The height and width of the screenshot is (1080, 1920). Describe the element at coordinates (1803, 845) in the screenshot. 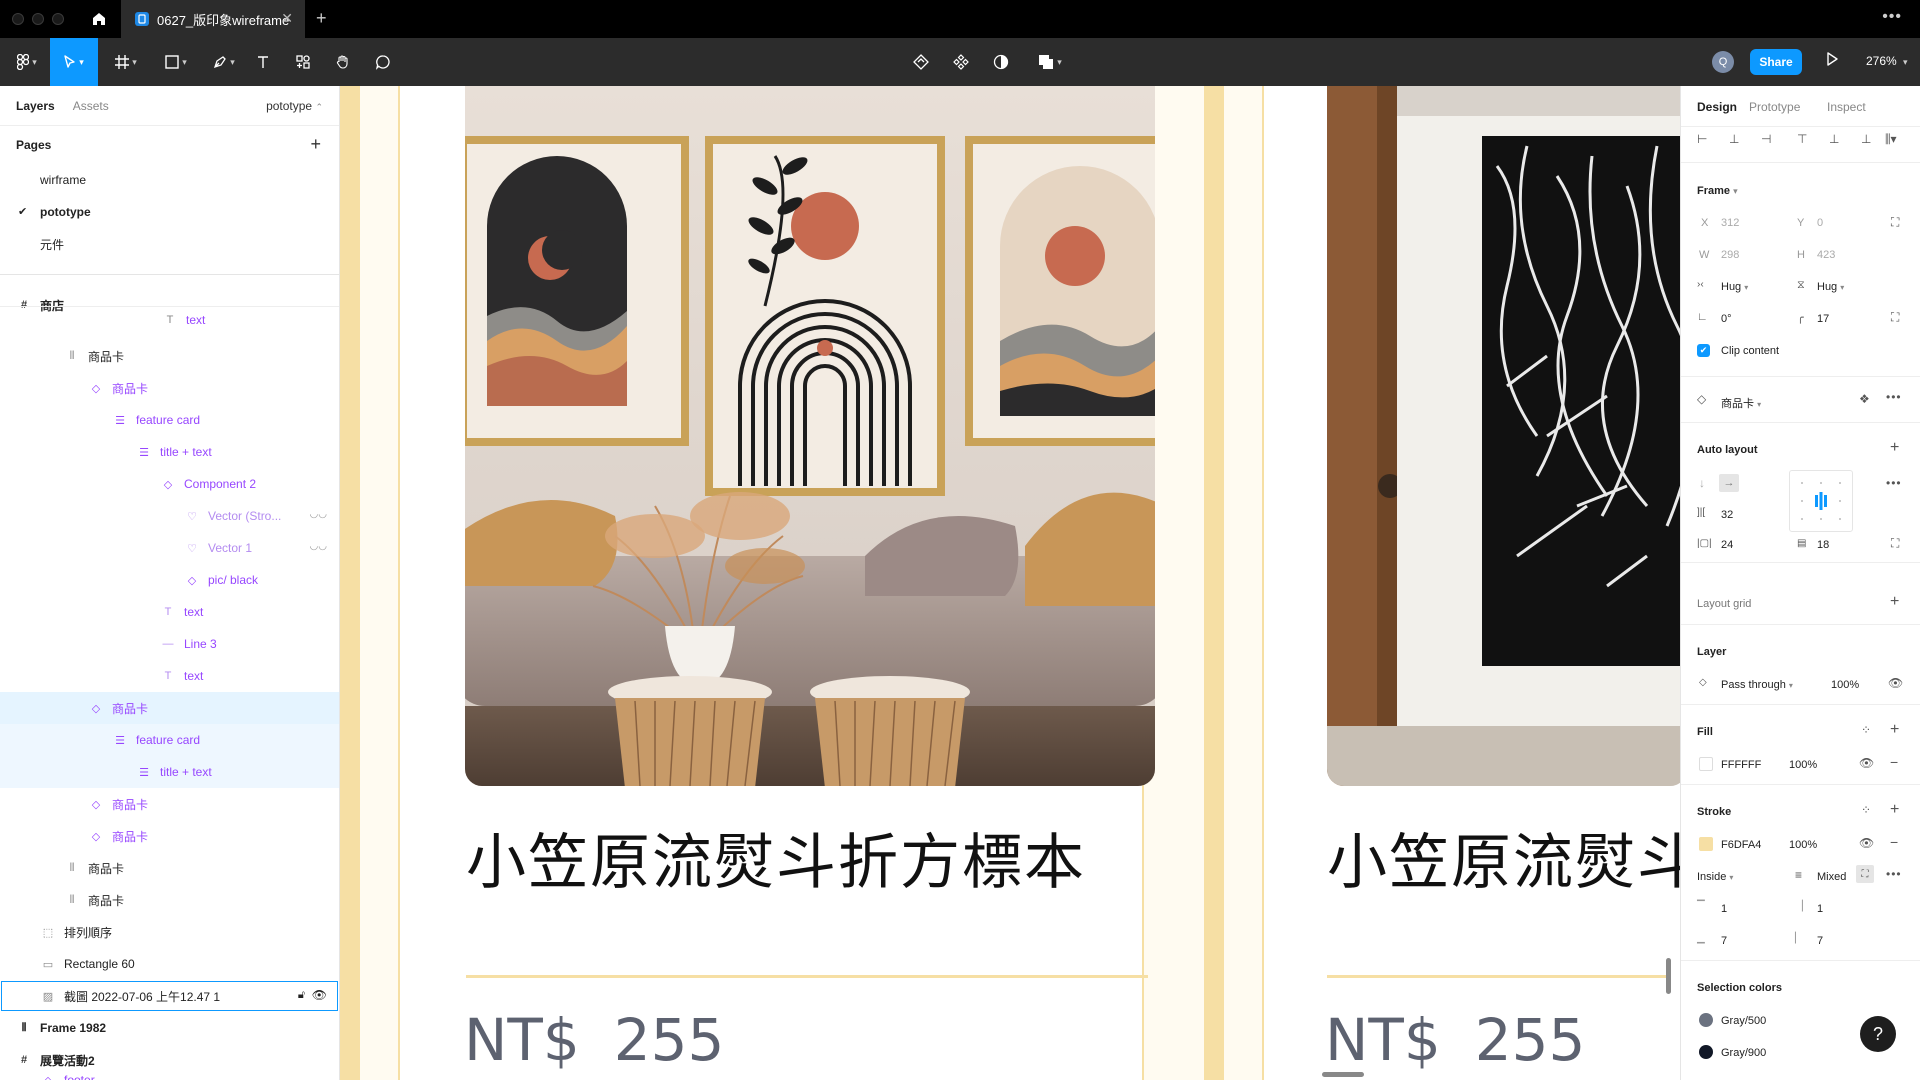

I see `stroke-opacity-input: 100%` at that location.